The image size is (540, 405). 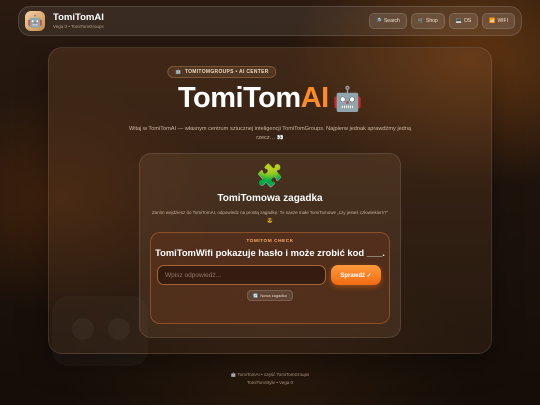 I want to click on search-label: Search, so click(x=391, y=21).